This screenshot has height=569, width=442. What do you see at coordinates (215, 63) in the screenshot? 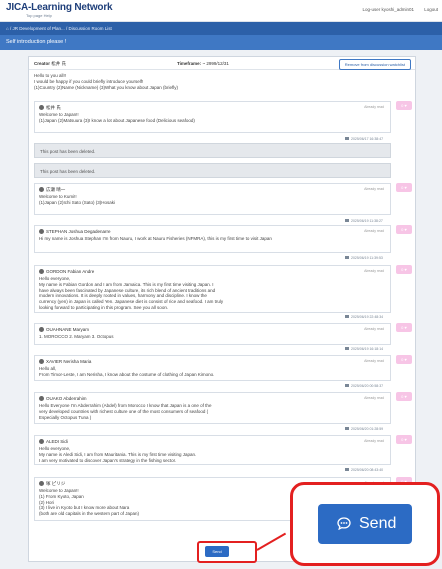
I see `timeframe-value: ~ 2999/12/31` at bounding box center [215, 63].